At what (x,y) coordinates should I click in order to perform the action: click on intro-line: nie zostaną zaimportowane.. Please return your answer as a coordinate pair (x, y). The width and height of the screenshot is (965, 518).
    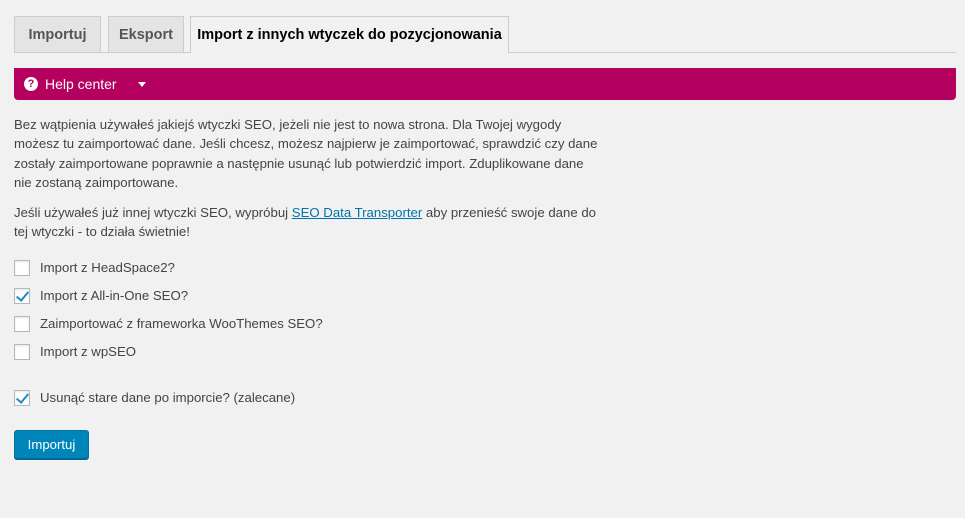
    Looking at the image, I should click on (96, 182).